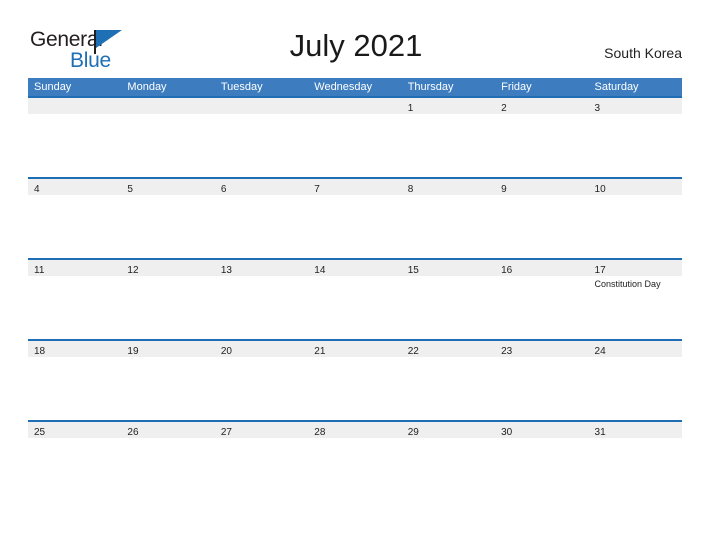  What do you see at coordinates (261, 187) in the screenshot?
I see `day-number-band: 6` at bounding box center [261, 187].